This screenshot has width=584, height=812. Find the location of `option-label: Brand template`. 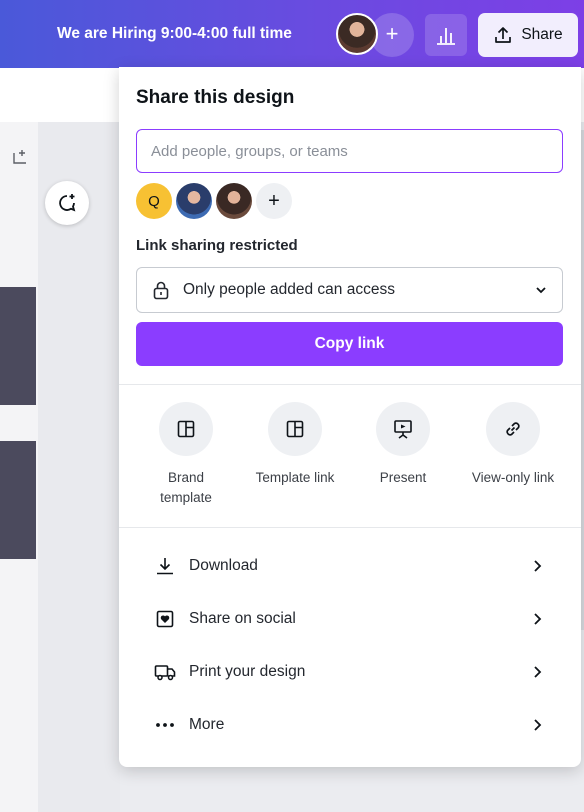

option-label: Brand template is located at coordinates (186, 487).